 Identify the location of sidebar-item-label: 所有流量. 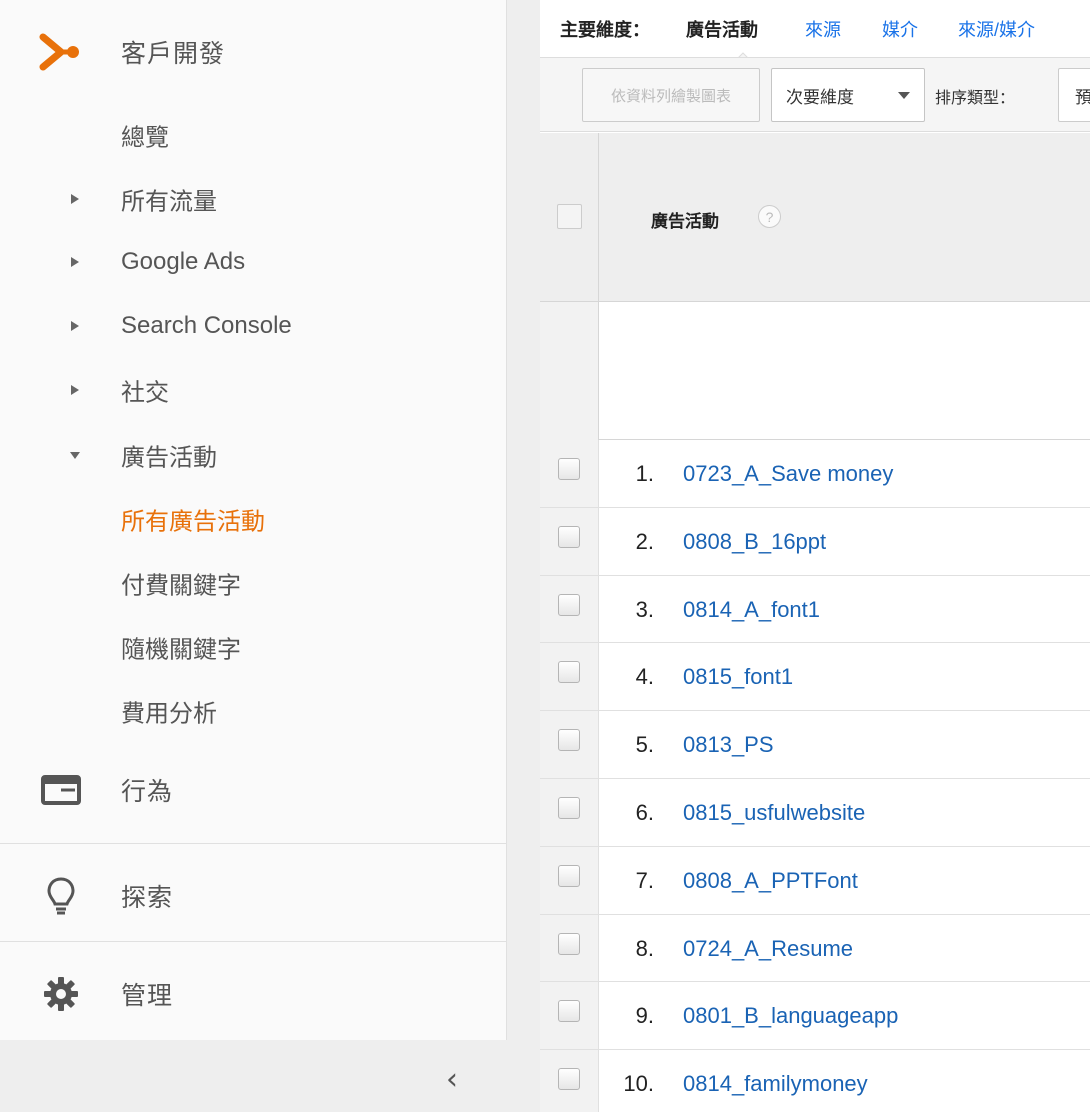
(169, 202).